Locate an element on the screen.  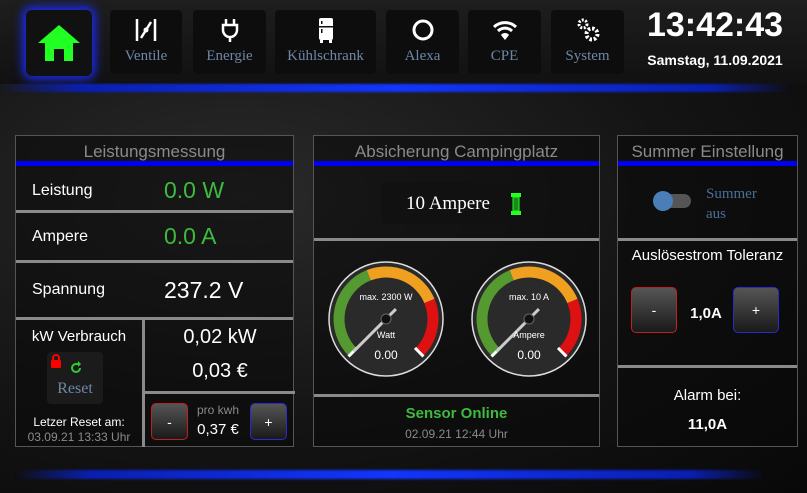
nav-label: Ventile is located at coordinates (146, 56).